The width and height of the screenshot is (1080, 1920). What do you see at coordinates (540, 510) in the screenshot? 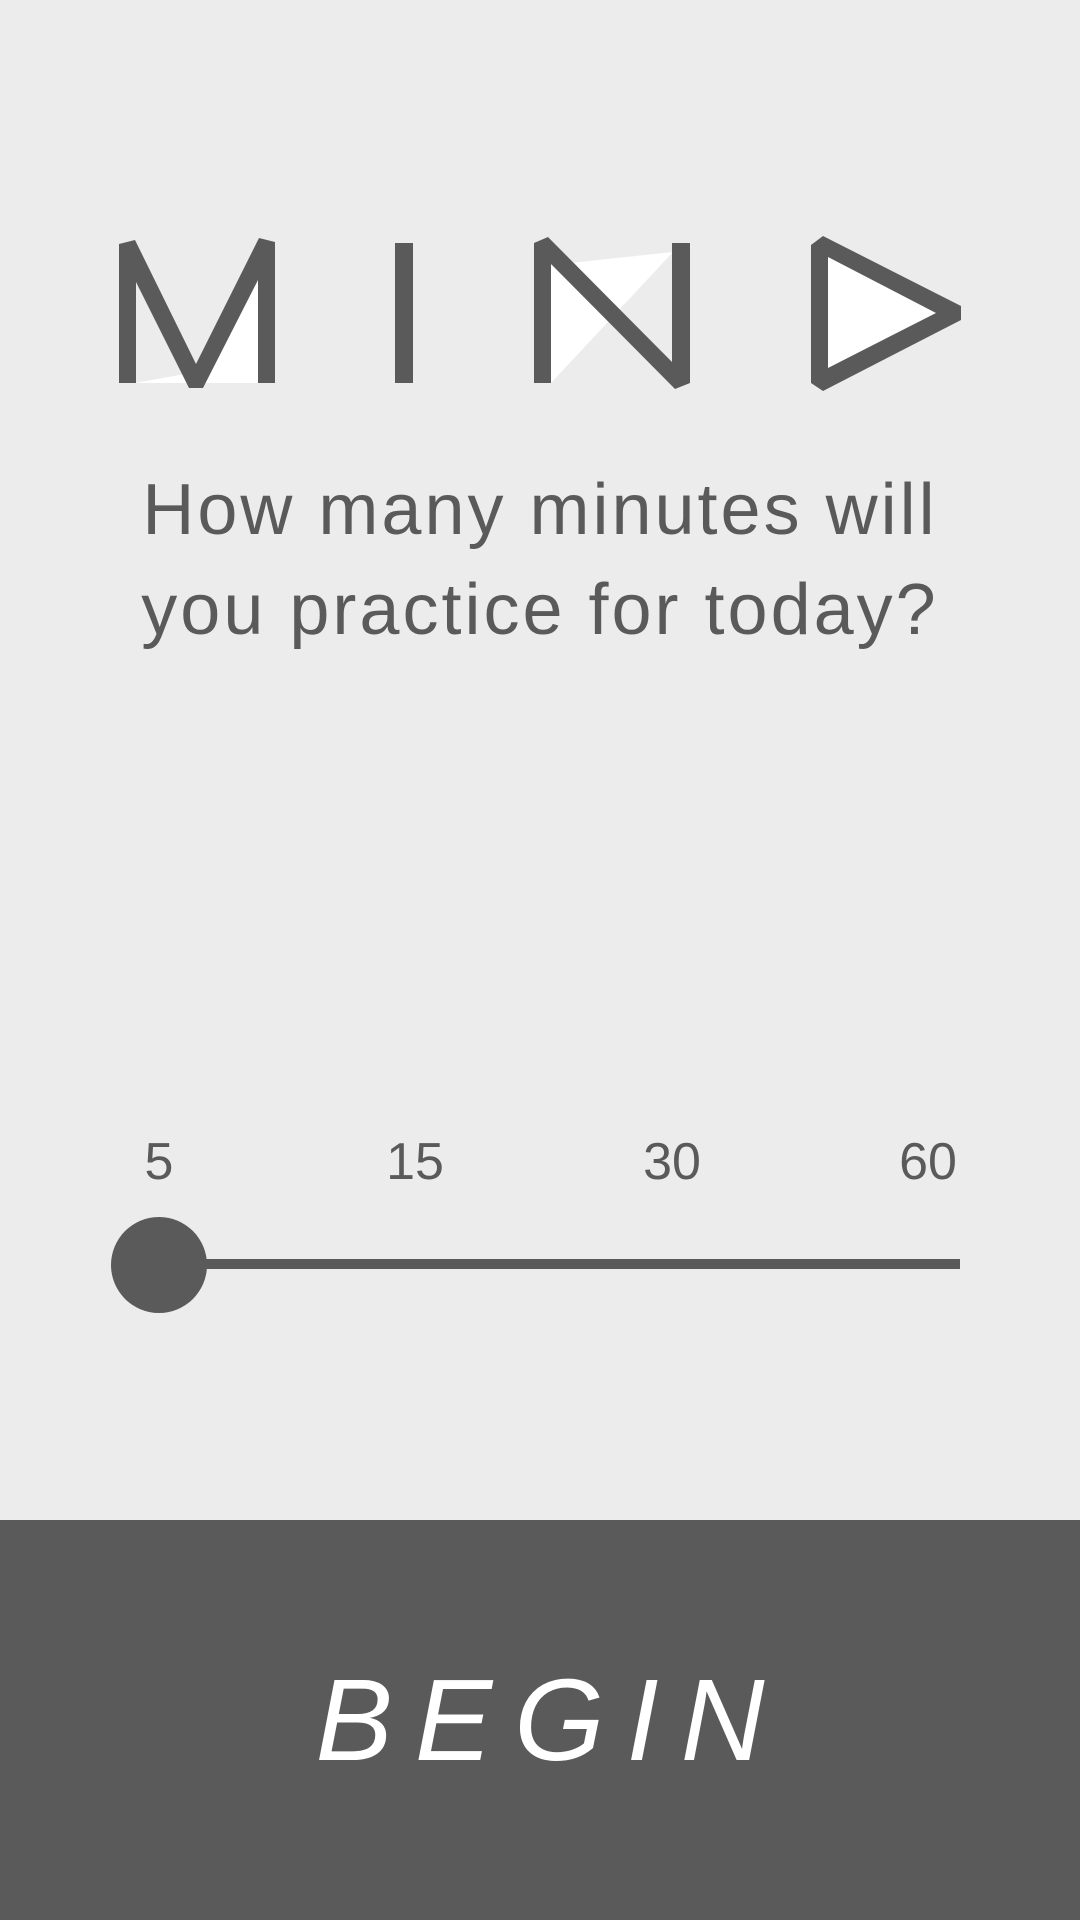
I see `question-line-1: How many minutes will` at bounding box center [540, 510].